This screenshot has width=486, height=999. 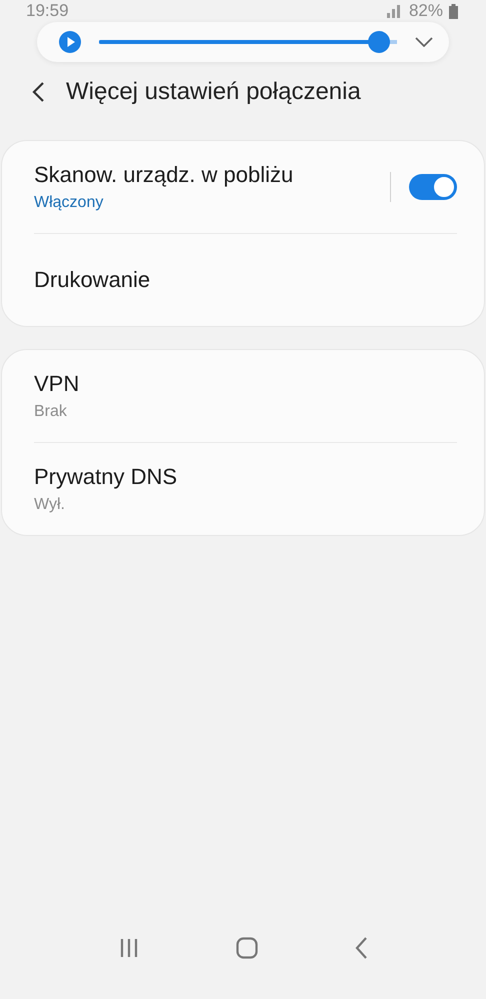 I want to click on chevron-down-icon, so click(x=424, y=42).